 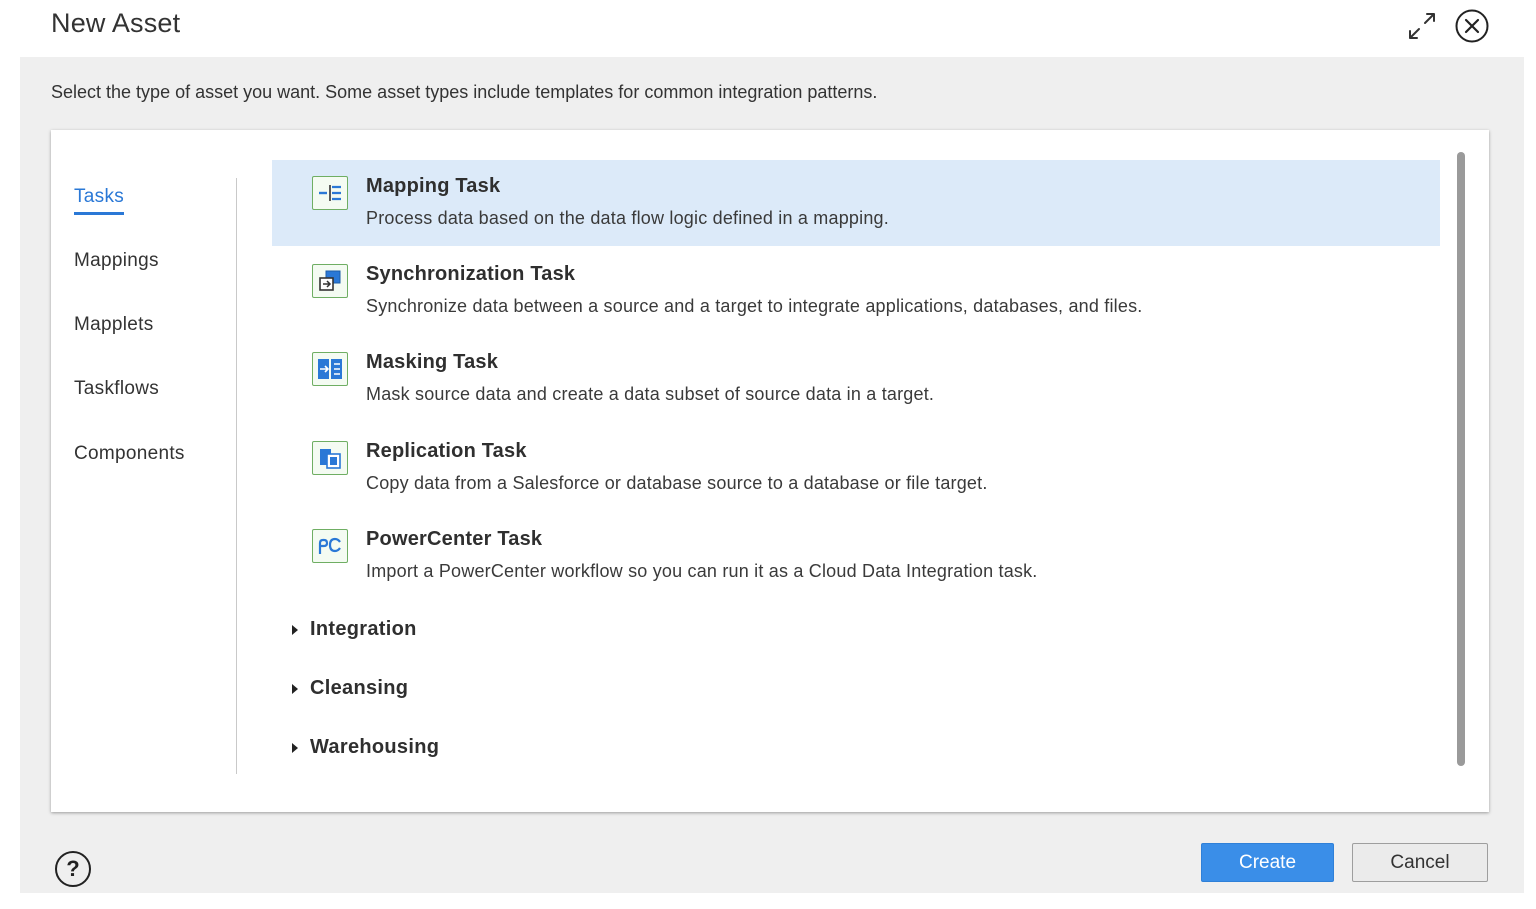 What do you see at coordinates (363, 629) in the screenshot?
I see `group-label: Integration` at bounding box center [363, 629].